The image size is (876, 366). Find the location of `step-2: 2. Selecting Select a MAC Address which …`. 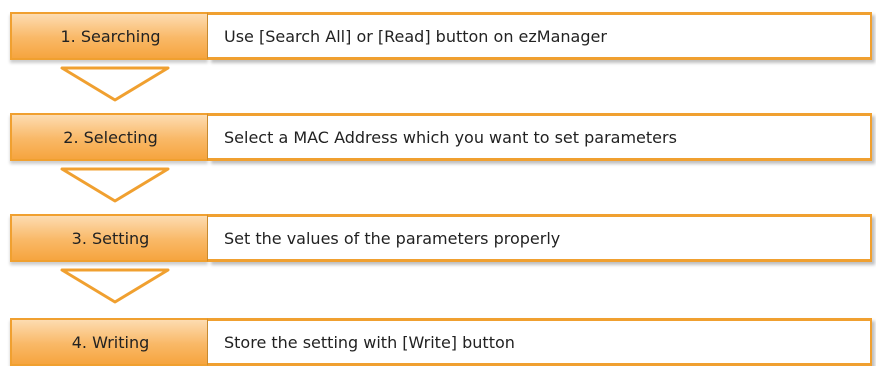

step-2: 2. Selecting Select a MAC Address which … is located at coordinates (441, 137).